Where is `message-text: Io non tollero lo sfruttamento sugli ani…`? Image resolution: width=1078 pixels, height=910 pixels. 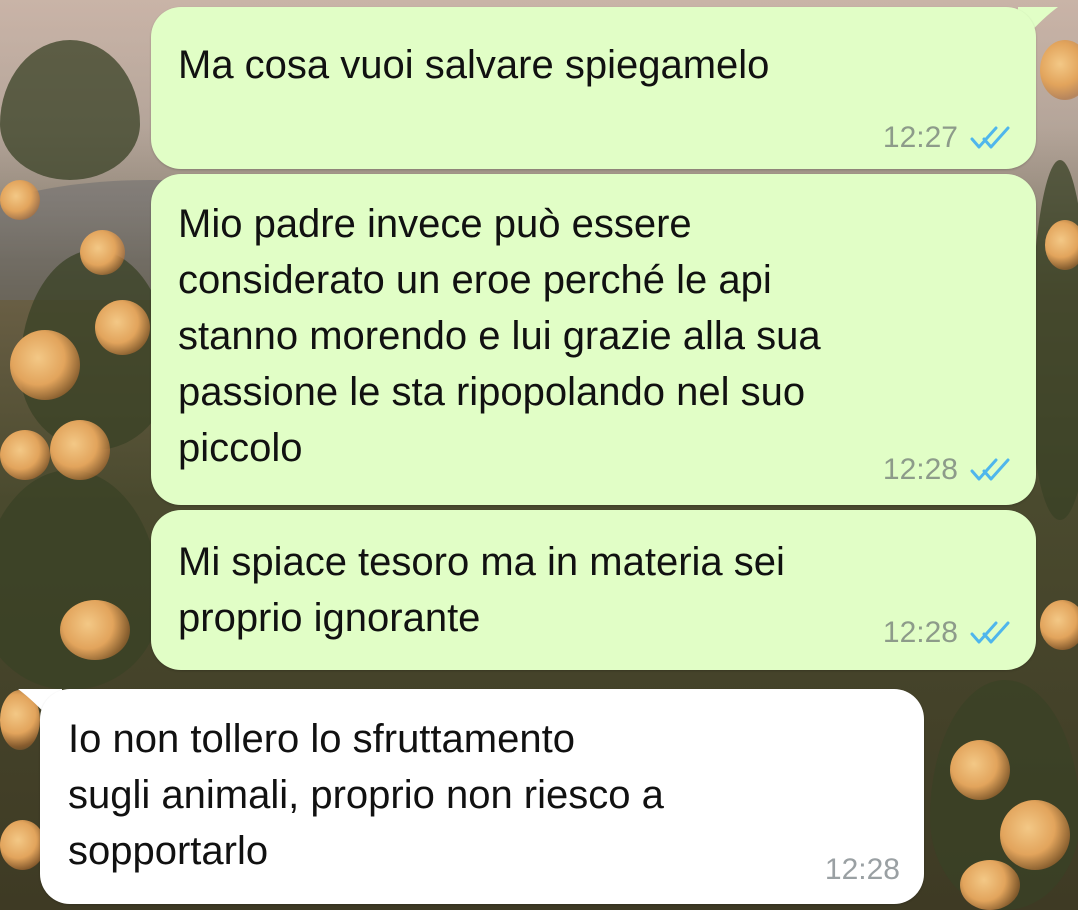 message-text: Io non tollero lo sfruttamento sugli ani… is located at coordinates (366, 795).